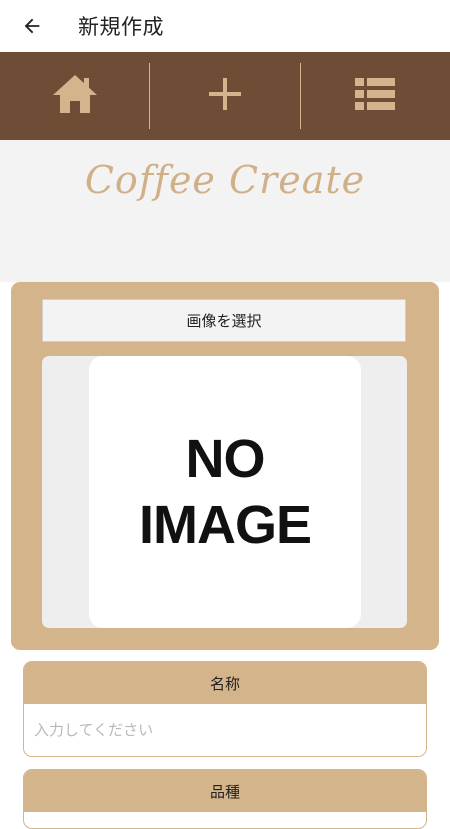 This screenshot has height=829, width=450. What do you see at coordinates (225, 791) in the screenshot?
I see `variety-field-label: 品種` at bounding box center [225, 791].